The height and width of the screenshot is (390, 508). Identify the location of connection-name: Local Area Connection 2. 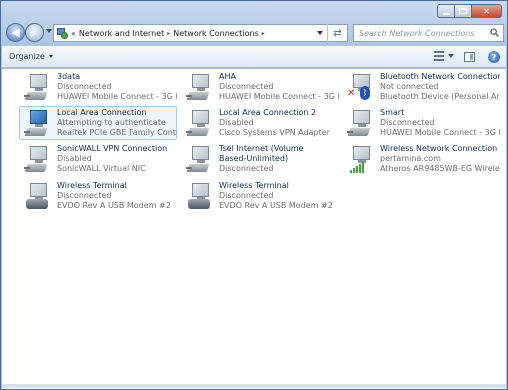
(268, 112).